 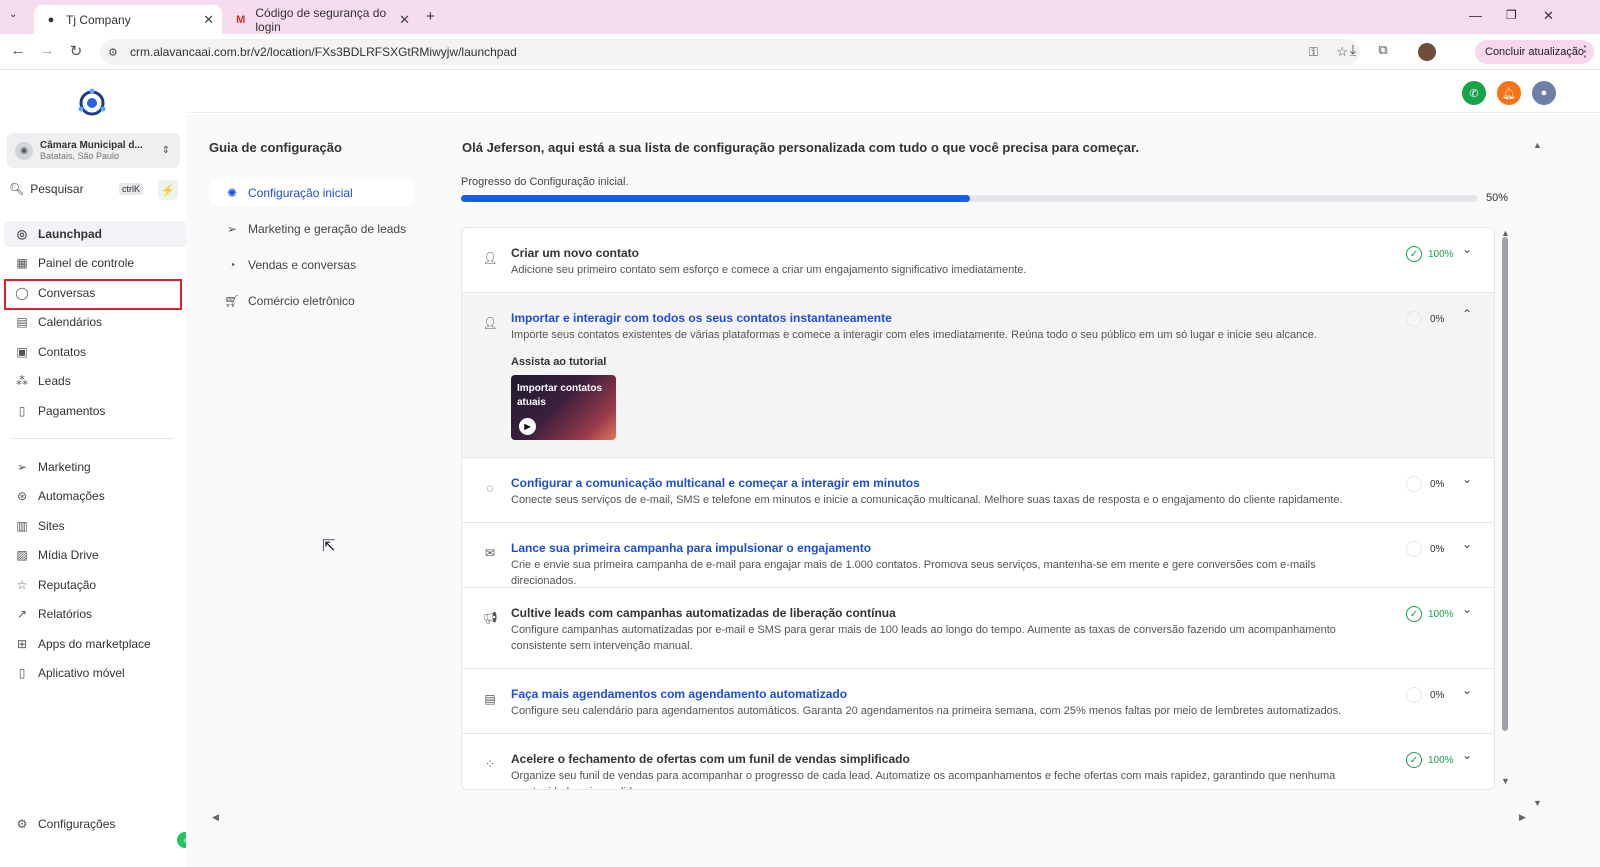 I want to click on sidebar-item-marketing: ➢ Marketing, so click(x=95, y=467).